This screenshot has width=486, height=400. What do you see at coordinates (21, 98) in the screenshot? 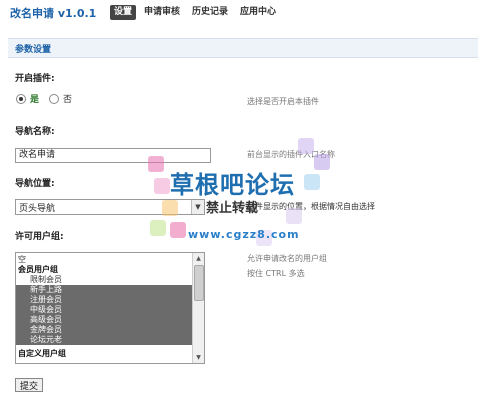
I see `enable-yes-radio` at bounding box center [21, 98].